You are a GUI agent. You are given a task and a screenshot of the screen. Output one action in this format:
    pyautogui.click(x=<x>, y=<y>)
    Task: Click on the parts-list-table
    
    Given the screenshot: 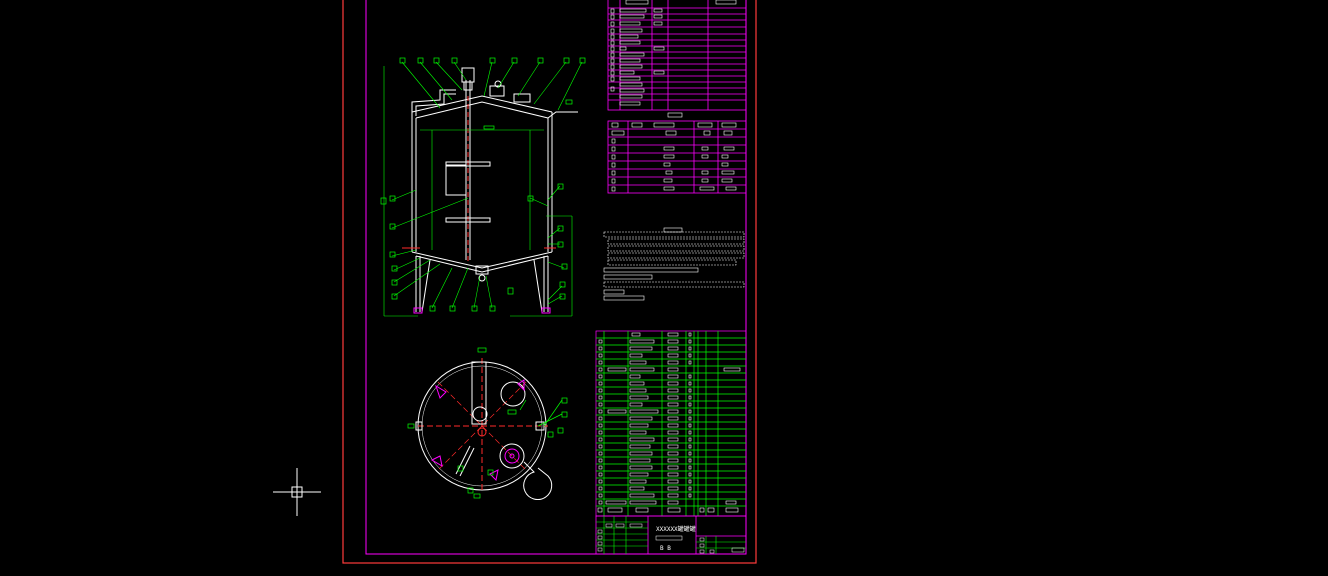 What is the action you would take?
    pyautogui.click(x=671, y=423)
    